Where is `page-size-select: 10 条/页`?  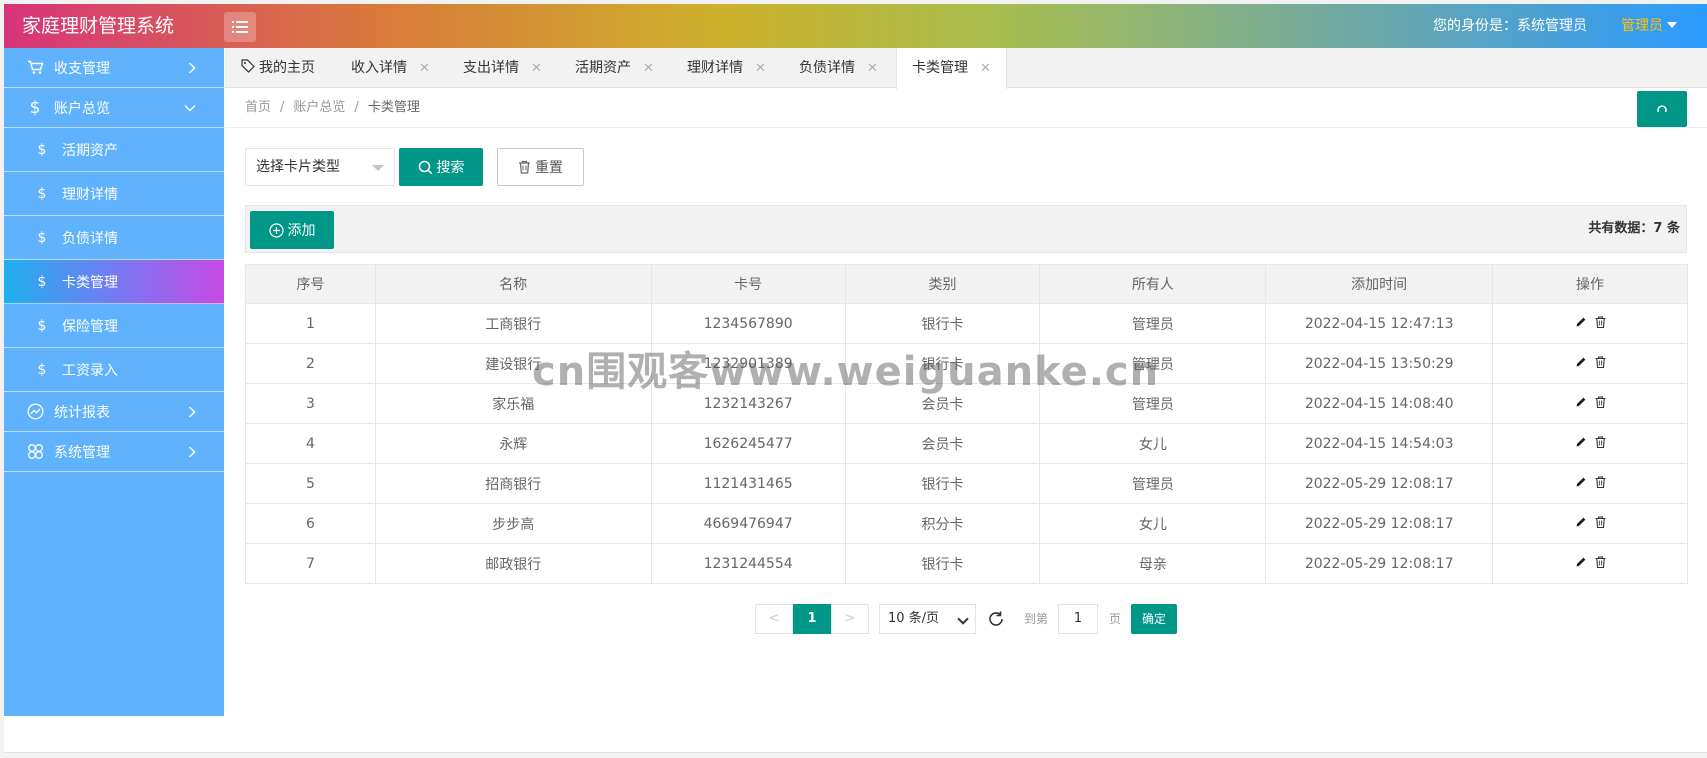 page-size-select: 10 条/页 is located at coordinates (927, 619).